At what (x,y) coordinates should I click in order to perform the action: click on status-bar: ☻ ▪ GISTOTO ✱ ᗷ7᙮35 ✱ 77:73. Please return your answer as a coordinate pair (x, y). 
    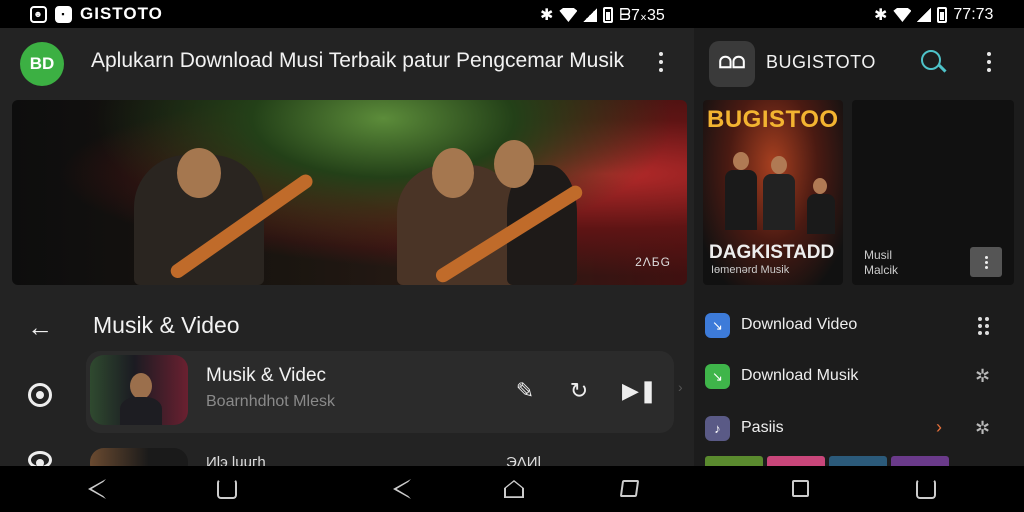
    Looking at the image, I should click on (512, 14).